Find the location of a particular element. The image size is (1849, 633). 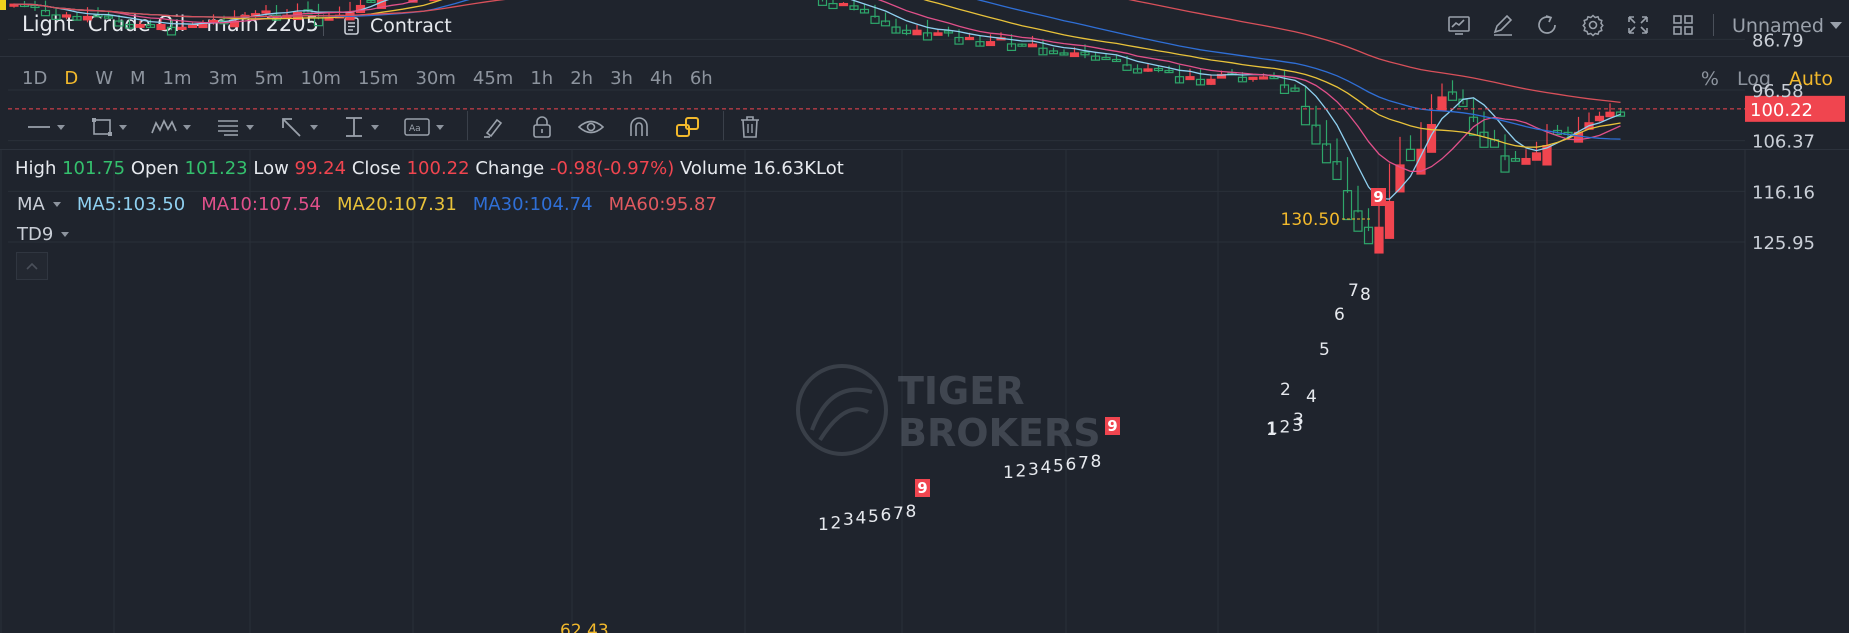

open-value: 101.23 is located at coordinates (216, 168).